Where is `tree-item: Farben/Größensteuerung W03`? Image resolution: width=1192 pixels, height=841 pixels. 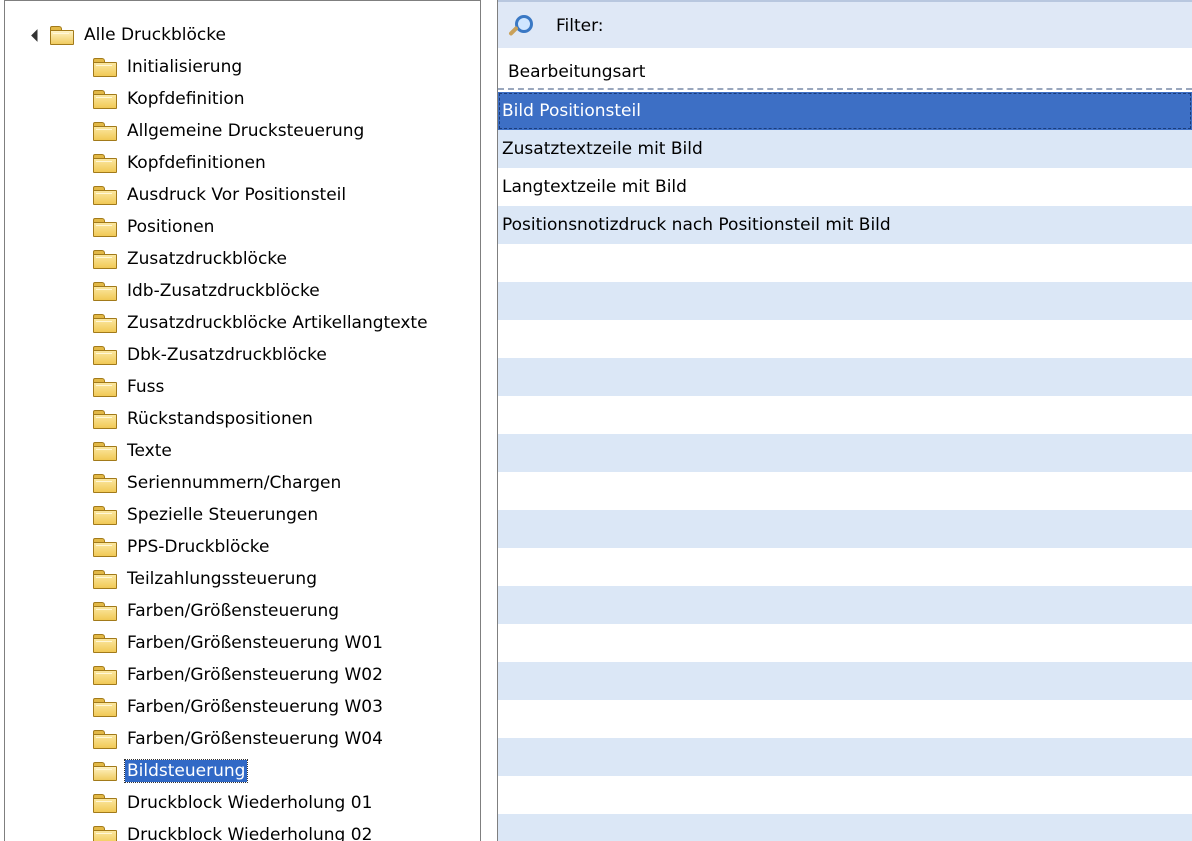
tree-item: Farben/Größensteuerung W03 is located at coordinates (239, 707).